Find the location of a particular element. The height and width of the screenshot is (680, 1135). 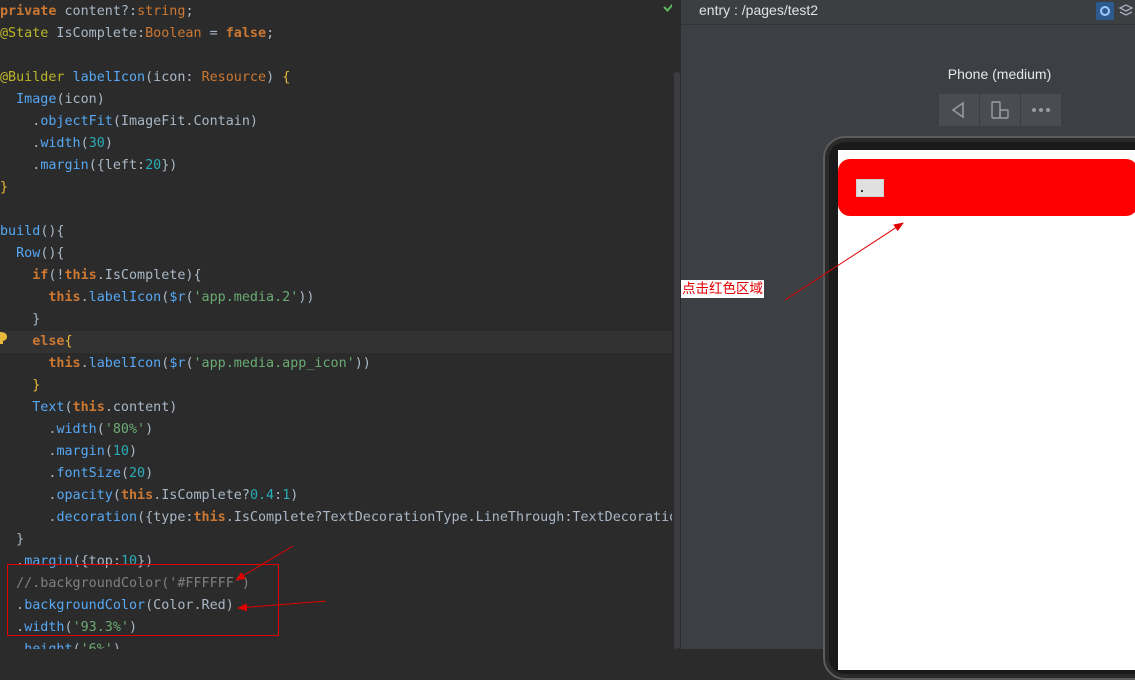

code-line: this.labelIcon($r('app.media.2')) is located at coordinates (340, 298).